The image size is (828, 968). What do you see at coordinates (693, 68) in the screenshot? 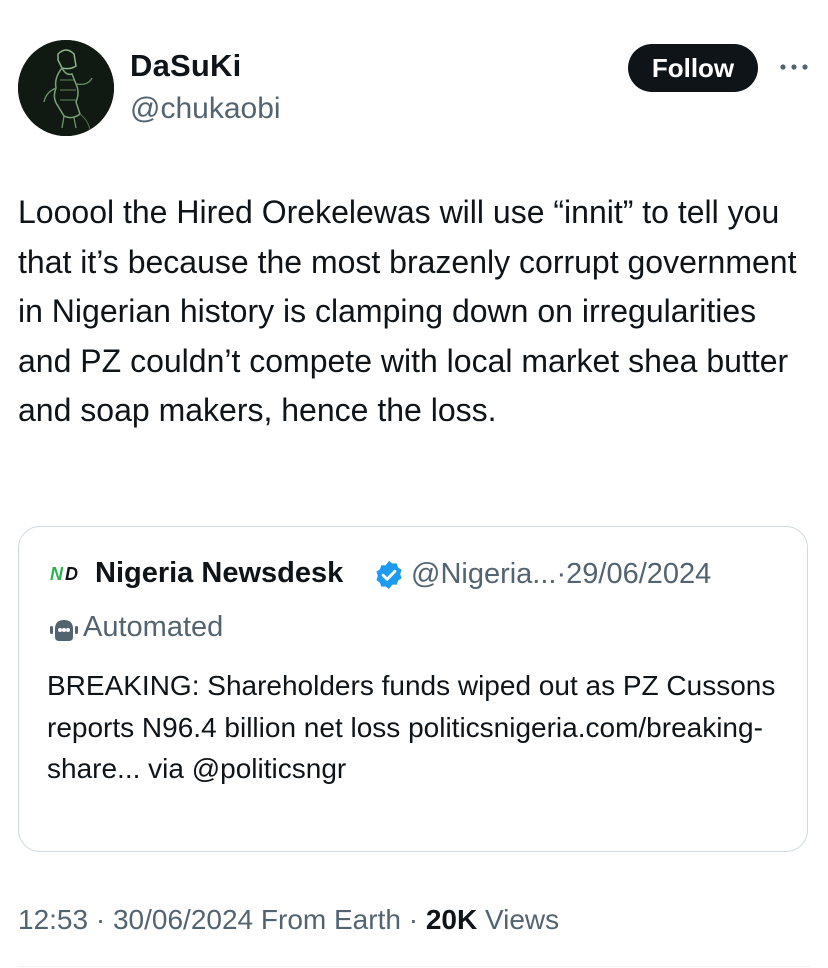
I see `follow-button: Follow` at bounding box center [693, 68].